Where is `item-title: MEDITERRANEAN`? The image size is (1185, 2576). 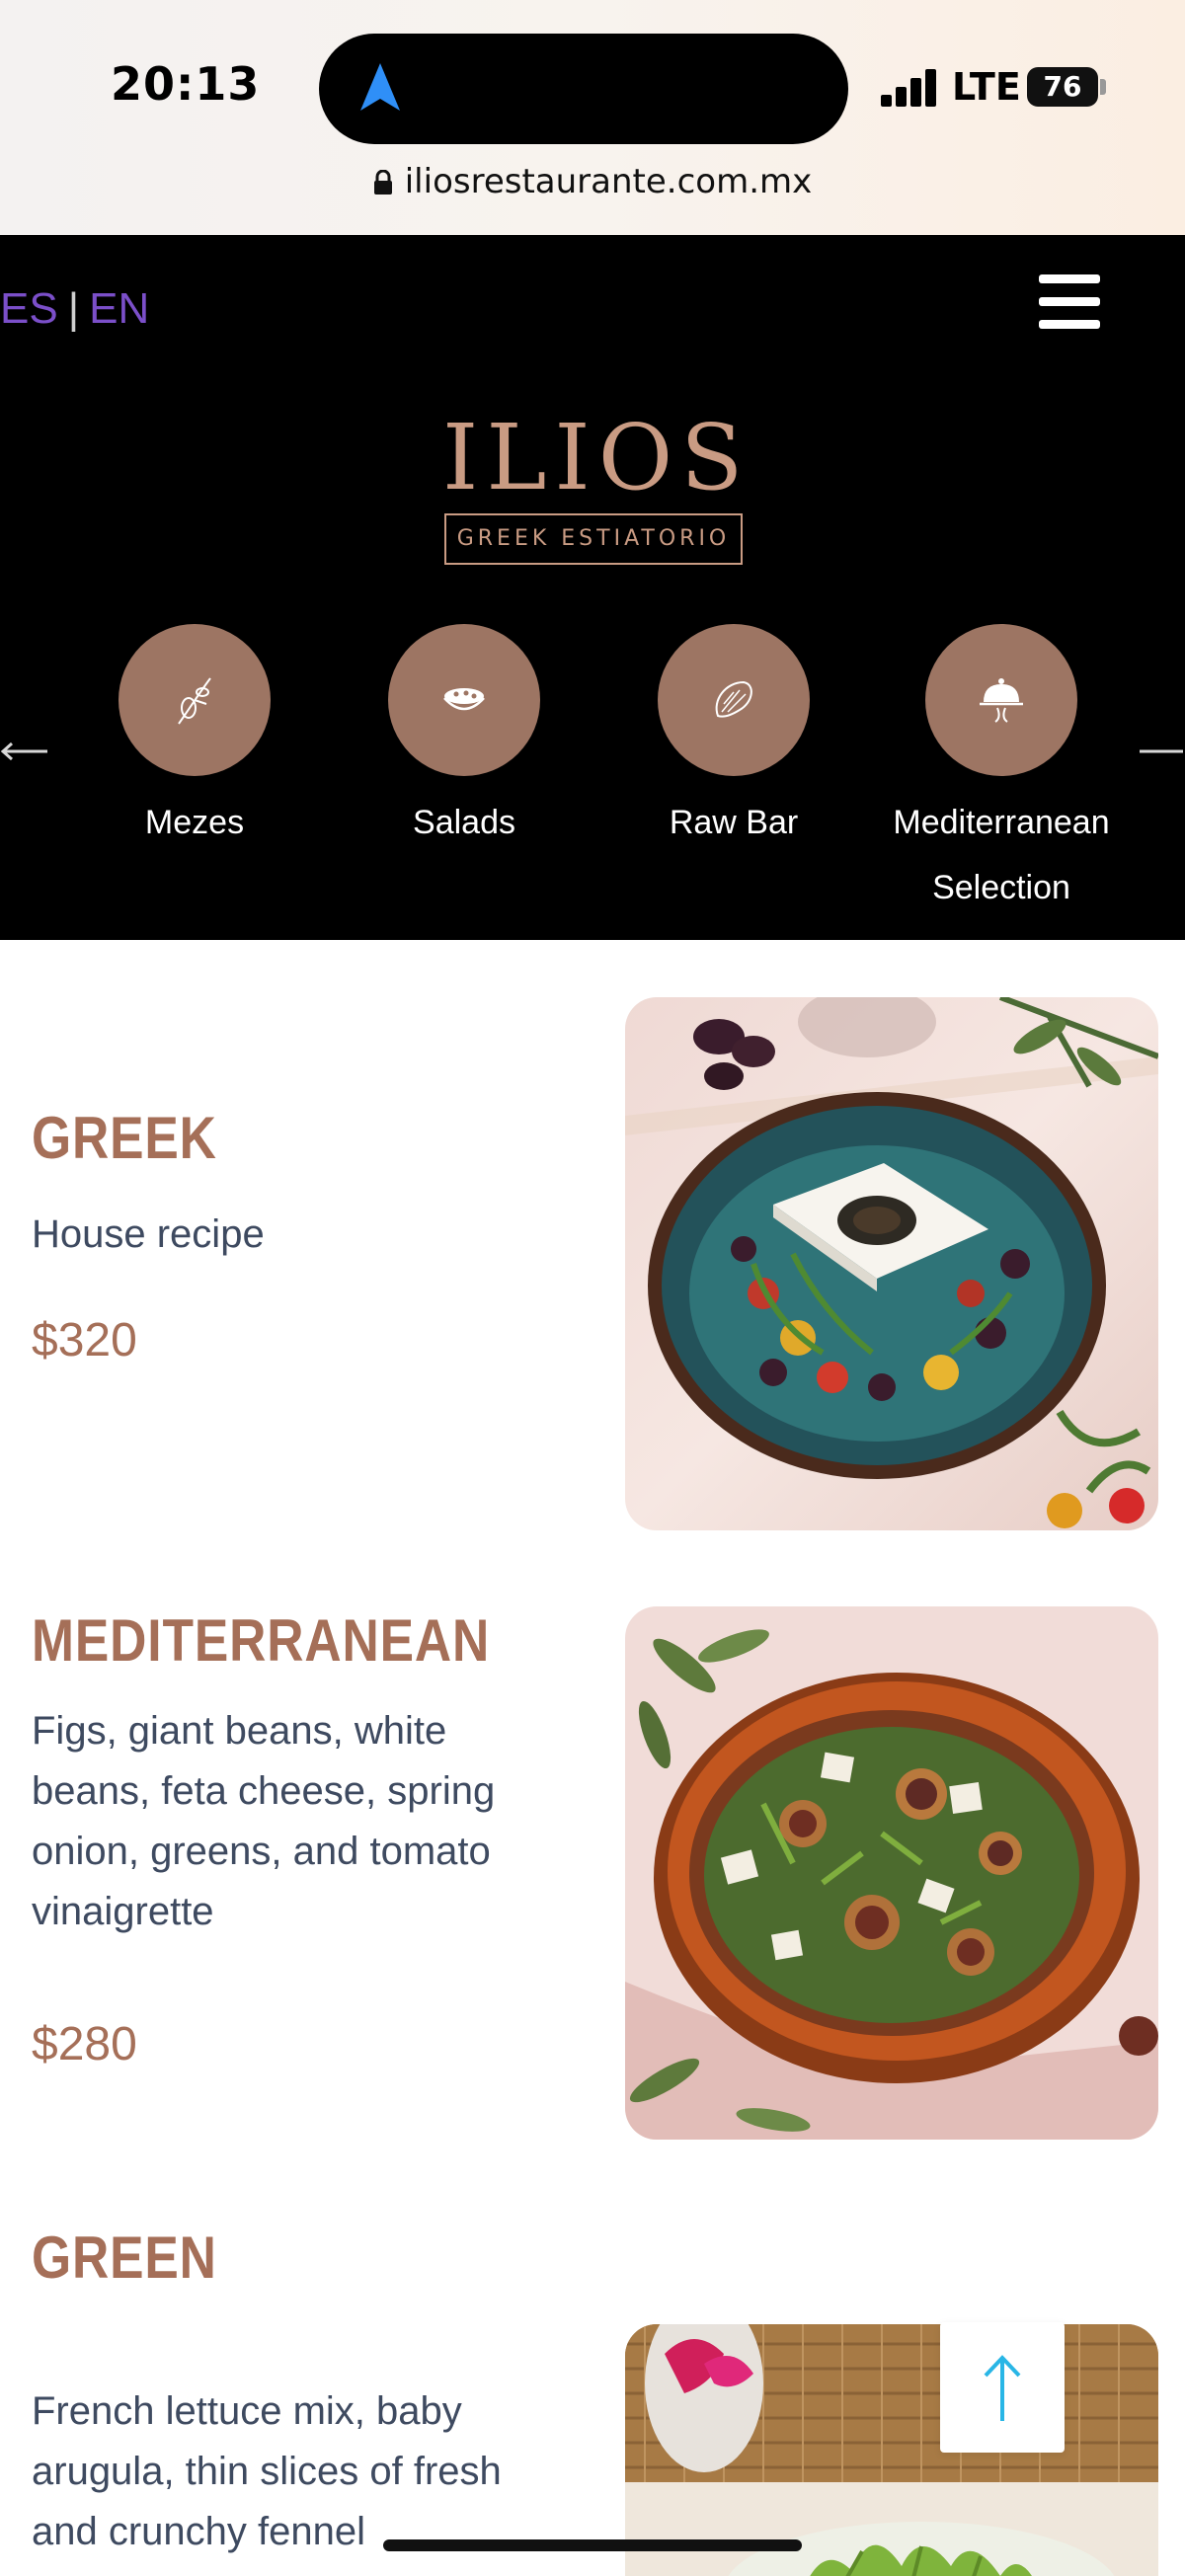 item-title: MEDITERRANEAN is located at coordinates (261, 1640).